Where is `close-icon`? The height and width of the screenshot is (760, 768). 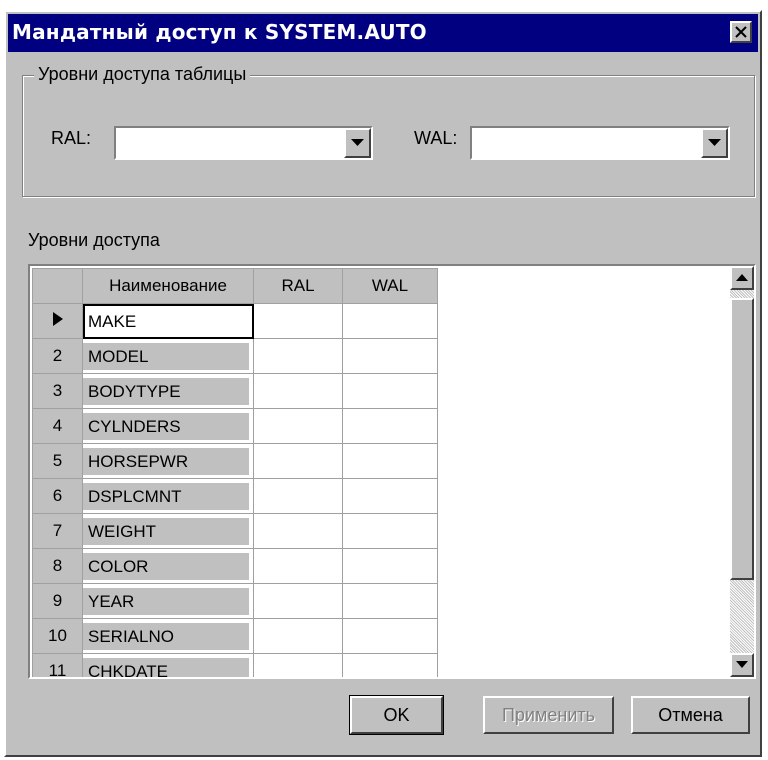
close-icon is located at coordinates (741, 32).